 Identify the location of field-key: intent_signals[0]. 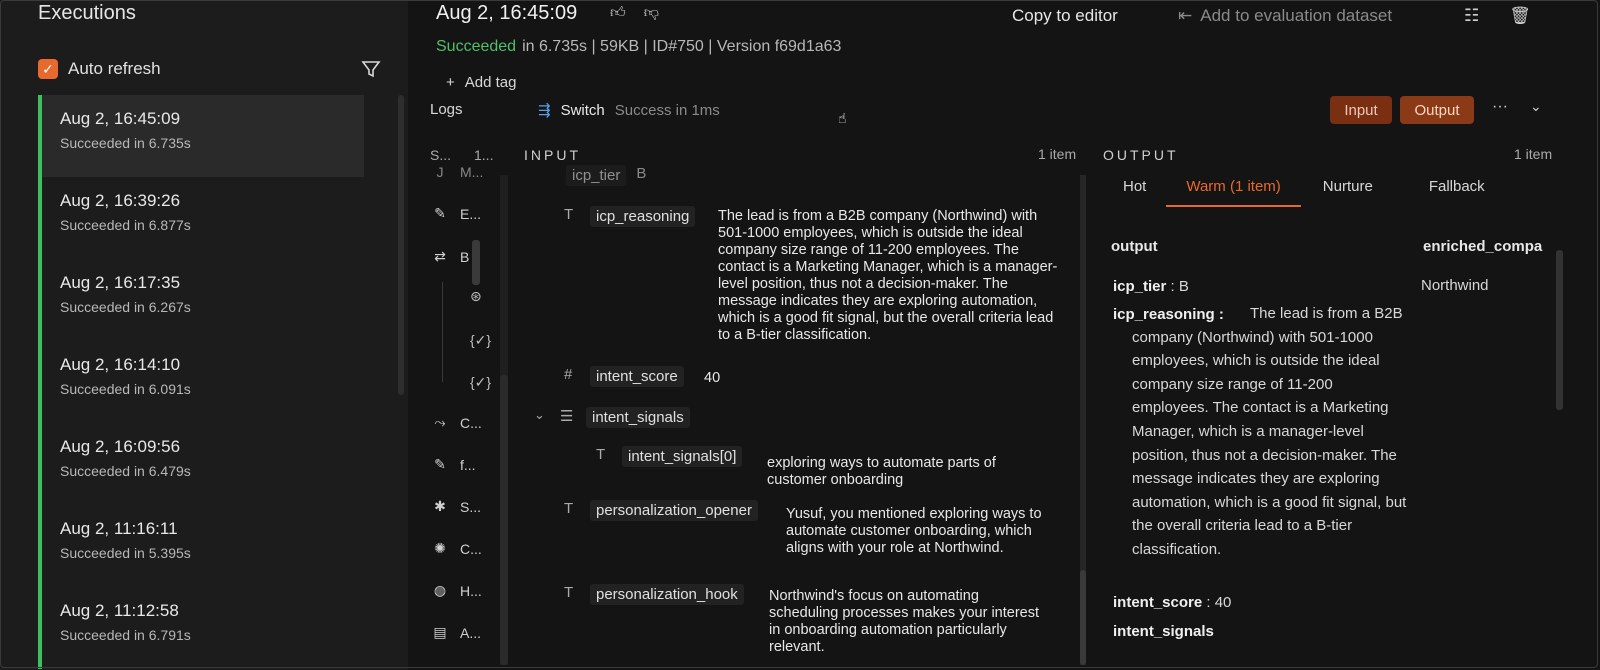
(682, 456).